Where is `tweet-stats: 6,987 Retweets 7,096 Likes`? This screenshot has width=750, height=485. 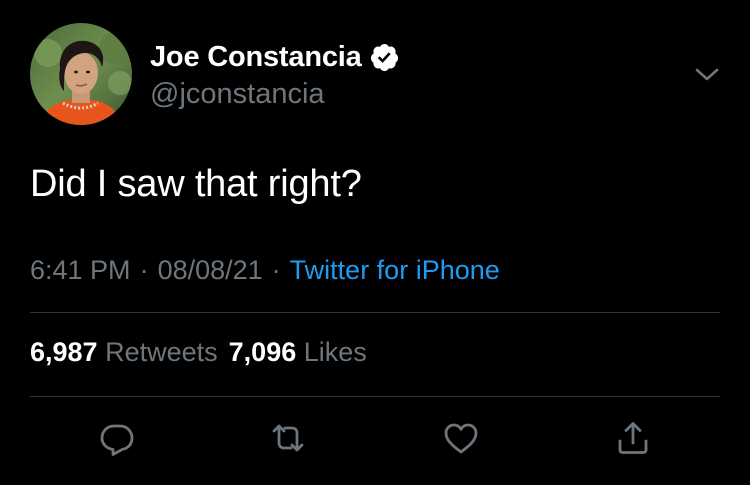
tweet-stats: 6,987 Retweets 7,096 Likes is located at coordinates (198, 352).